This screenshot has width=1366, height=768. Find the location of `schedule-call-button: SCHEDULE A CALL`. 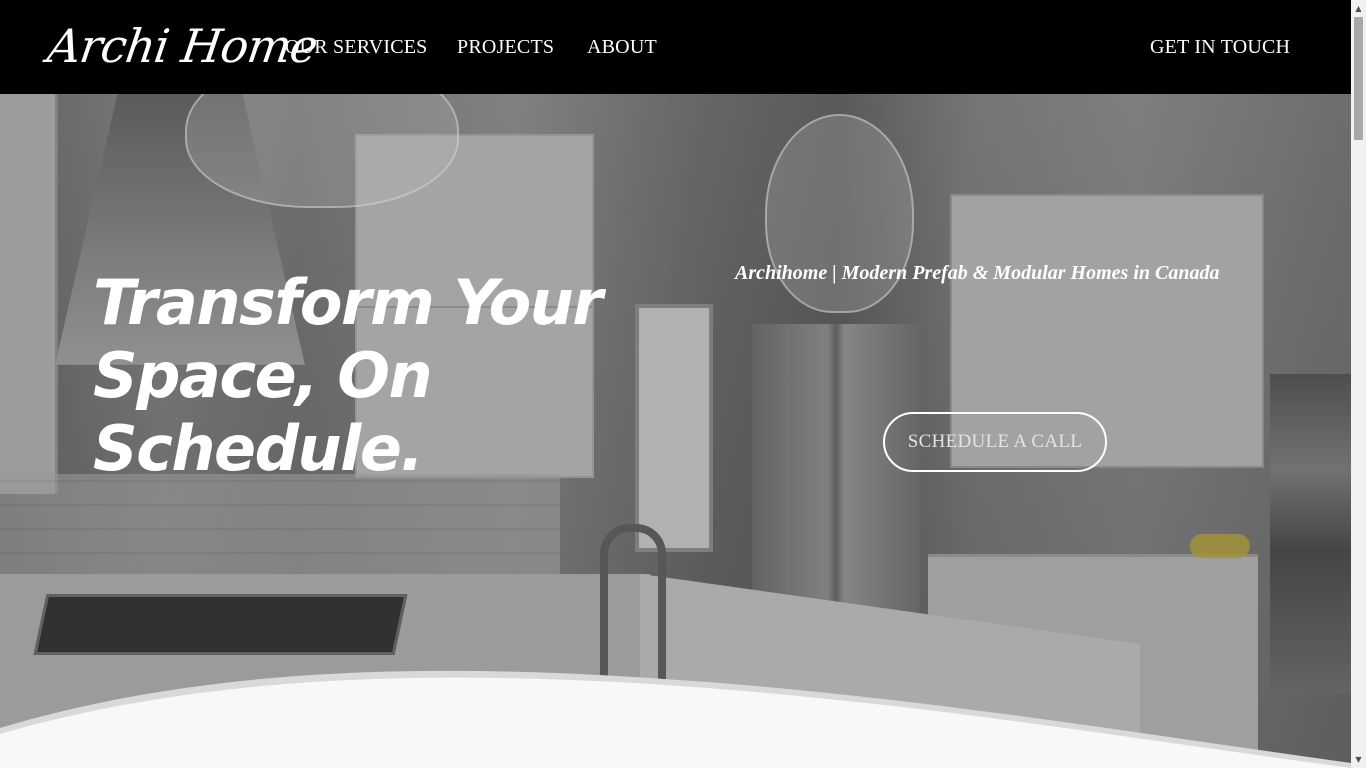

schedule-call-button: SCHEDULE A CALL is located at coordinates (995, 442).